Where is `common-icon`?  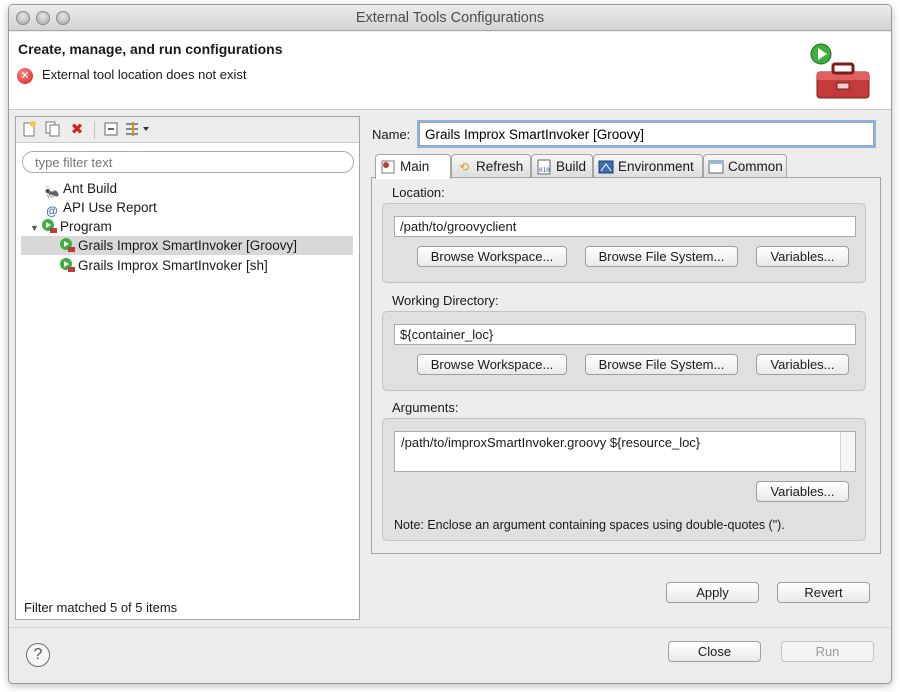
common-icon is located at coordinates (716, 167).